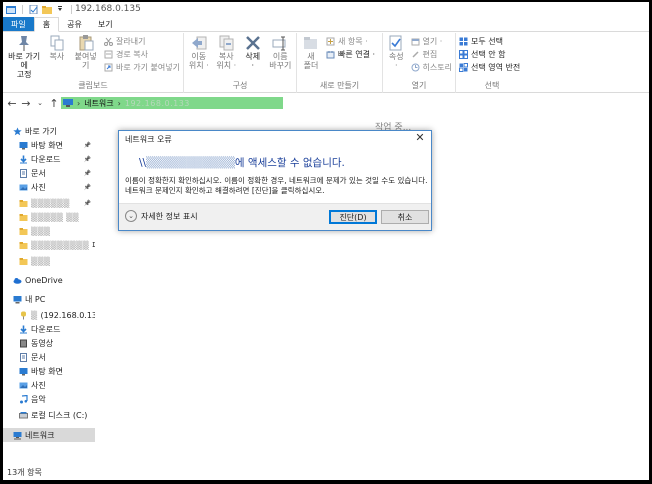 This screenshot has height=484, width=652. I want to click on history-button: 히스토리, so click(431, 67).